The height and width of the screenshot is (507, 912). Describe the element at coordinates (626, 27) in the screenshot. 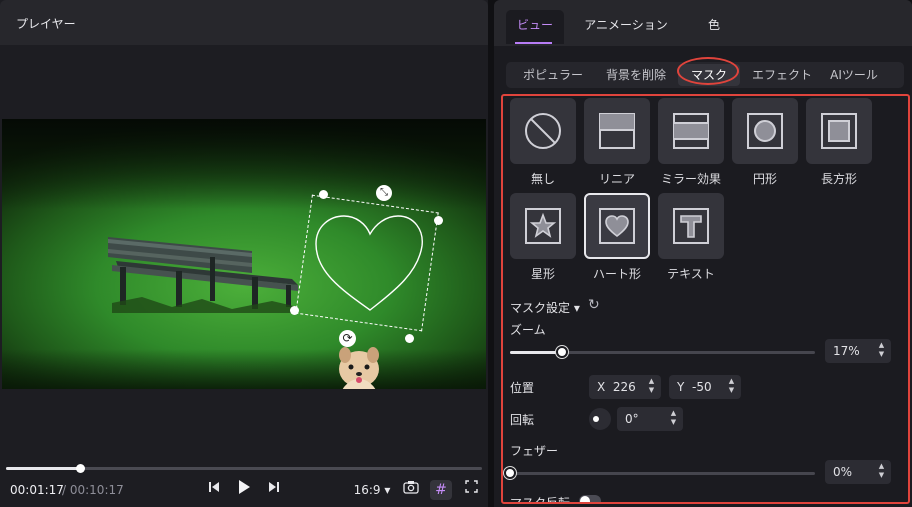

I see `tab-animation: アニメーション` at that location.